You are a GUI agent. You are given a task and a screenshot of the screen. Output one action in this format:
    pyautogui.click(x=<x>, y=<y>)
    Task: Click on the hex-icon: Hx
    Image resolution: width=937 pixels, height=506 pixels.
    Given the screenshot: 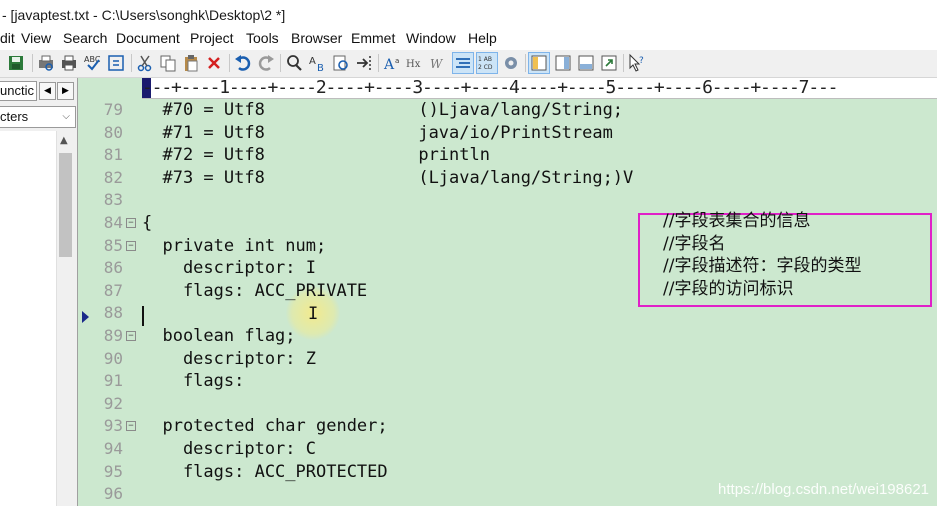 What is the action you would take?
    pyautogui.click(x=416, y=63)
    